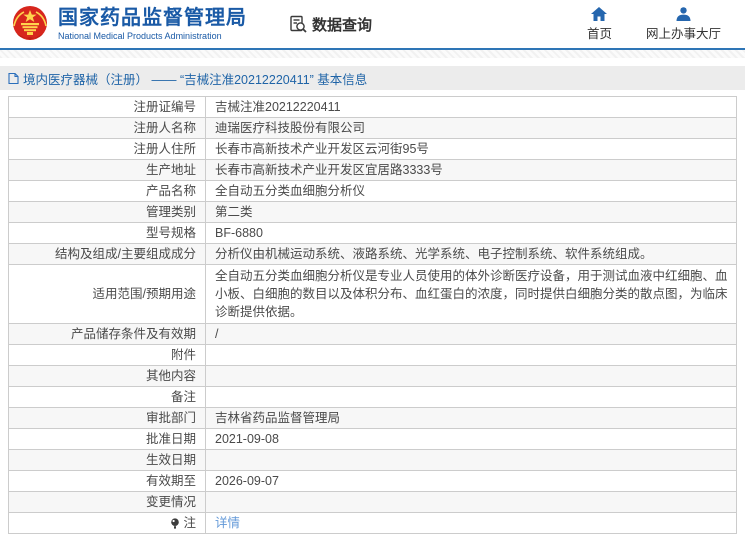  Describe the element at coordinates (278, 107) in the screenshot. I see `row-value: 吉械注准20212220411` at that location.